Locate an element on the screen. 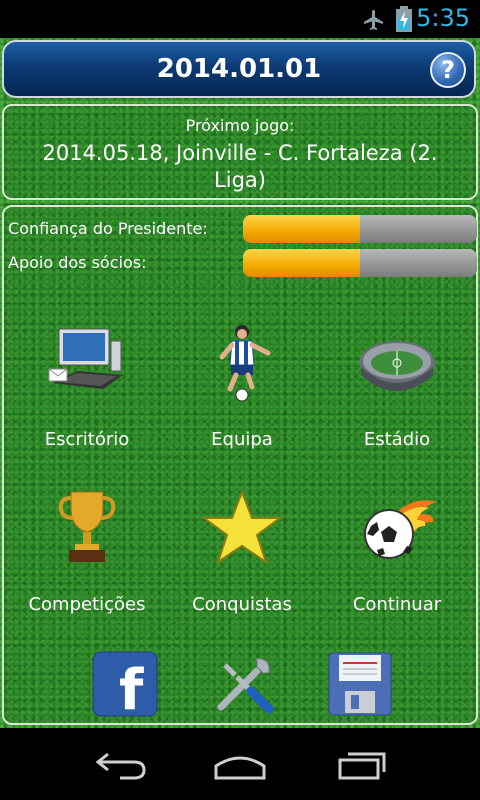 The height and width of the screenshot is (800, 480). header-bar: 2014.01.01 ? is located at coordinates (239, 69).